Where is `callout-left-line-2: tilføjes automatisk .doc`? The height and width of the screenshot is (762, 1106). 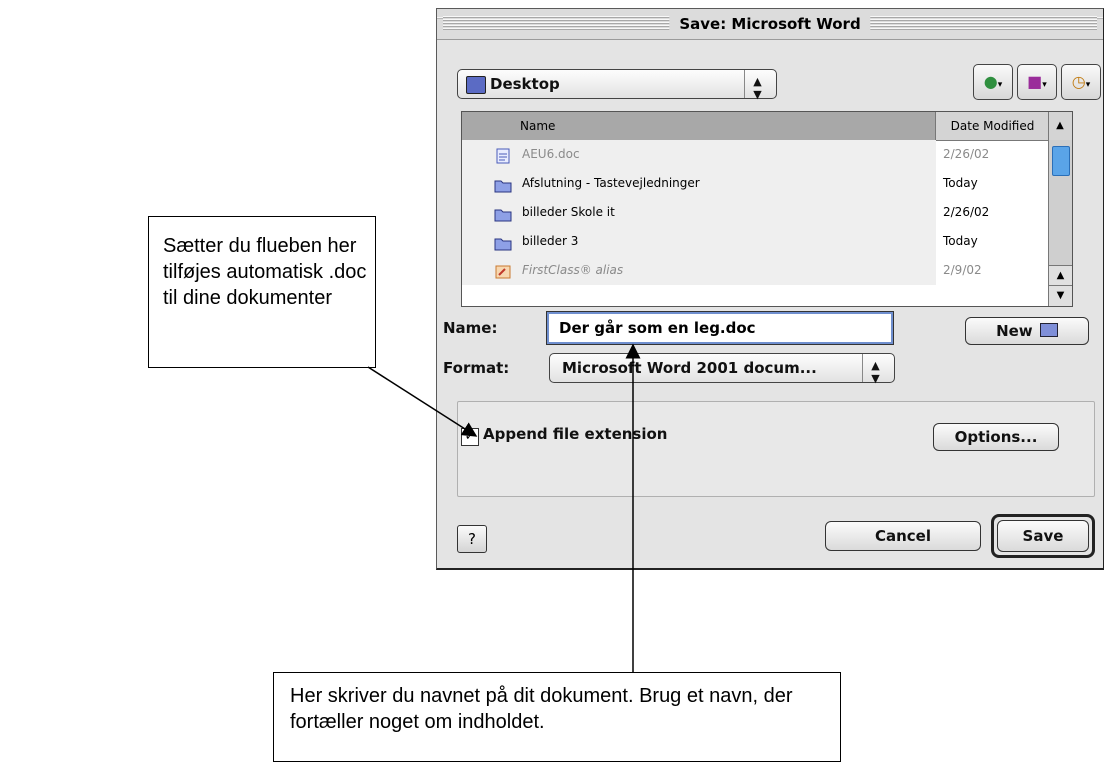
callout-left-line-2: tilføjes automatisk .doc is located at coordinates (265, 272).